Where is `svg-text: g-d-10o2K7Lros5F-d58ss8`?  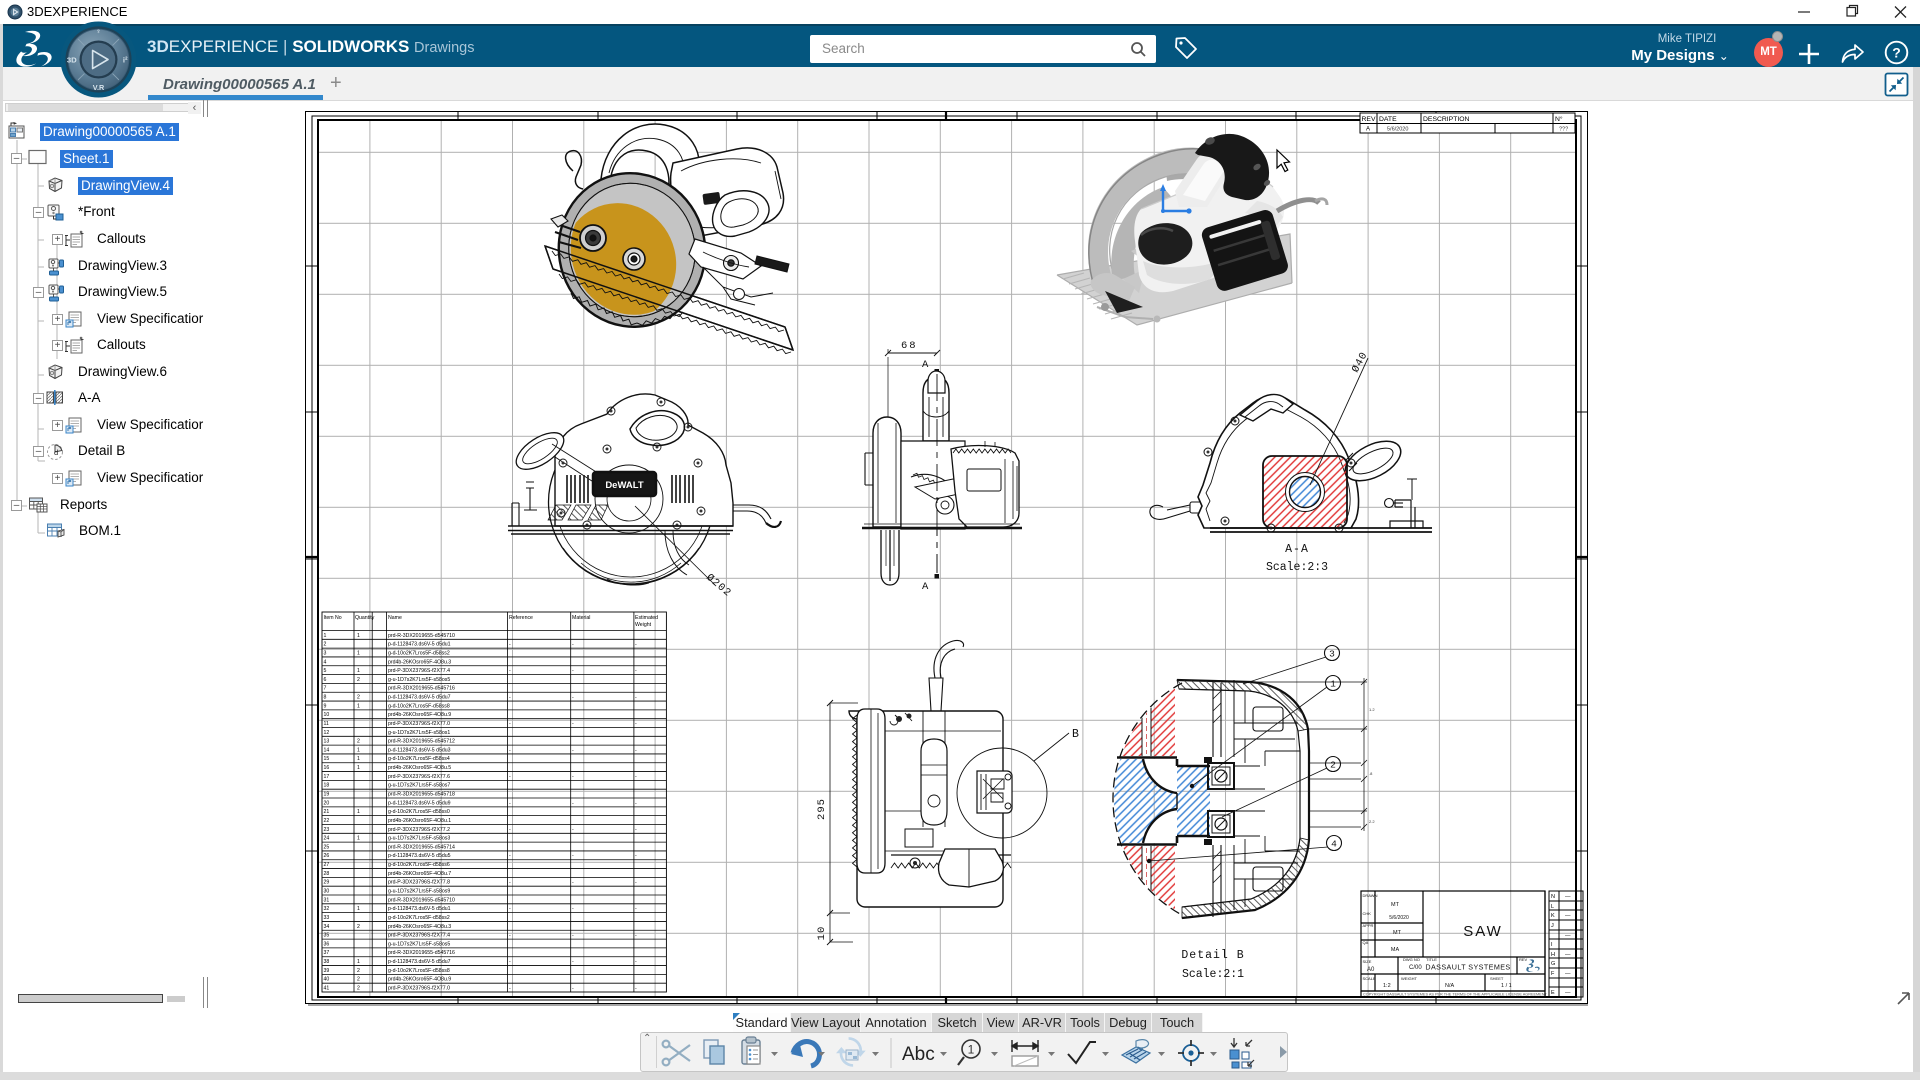 svg-text: g-d-10o2K7Lros5F-d58ss8 is located at coordinates (419, 971).